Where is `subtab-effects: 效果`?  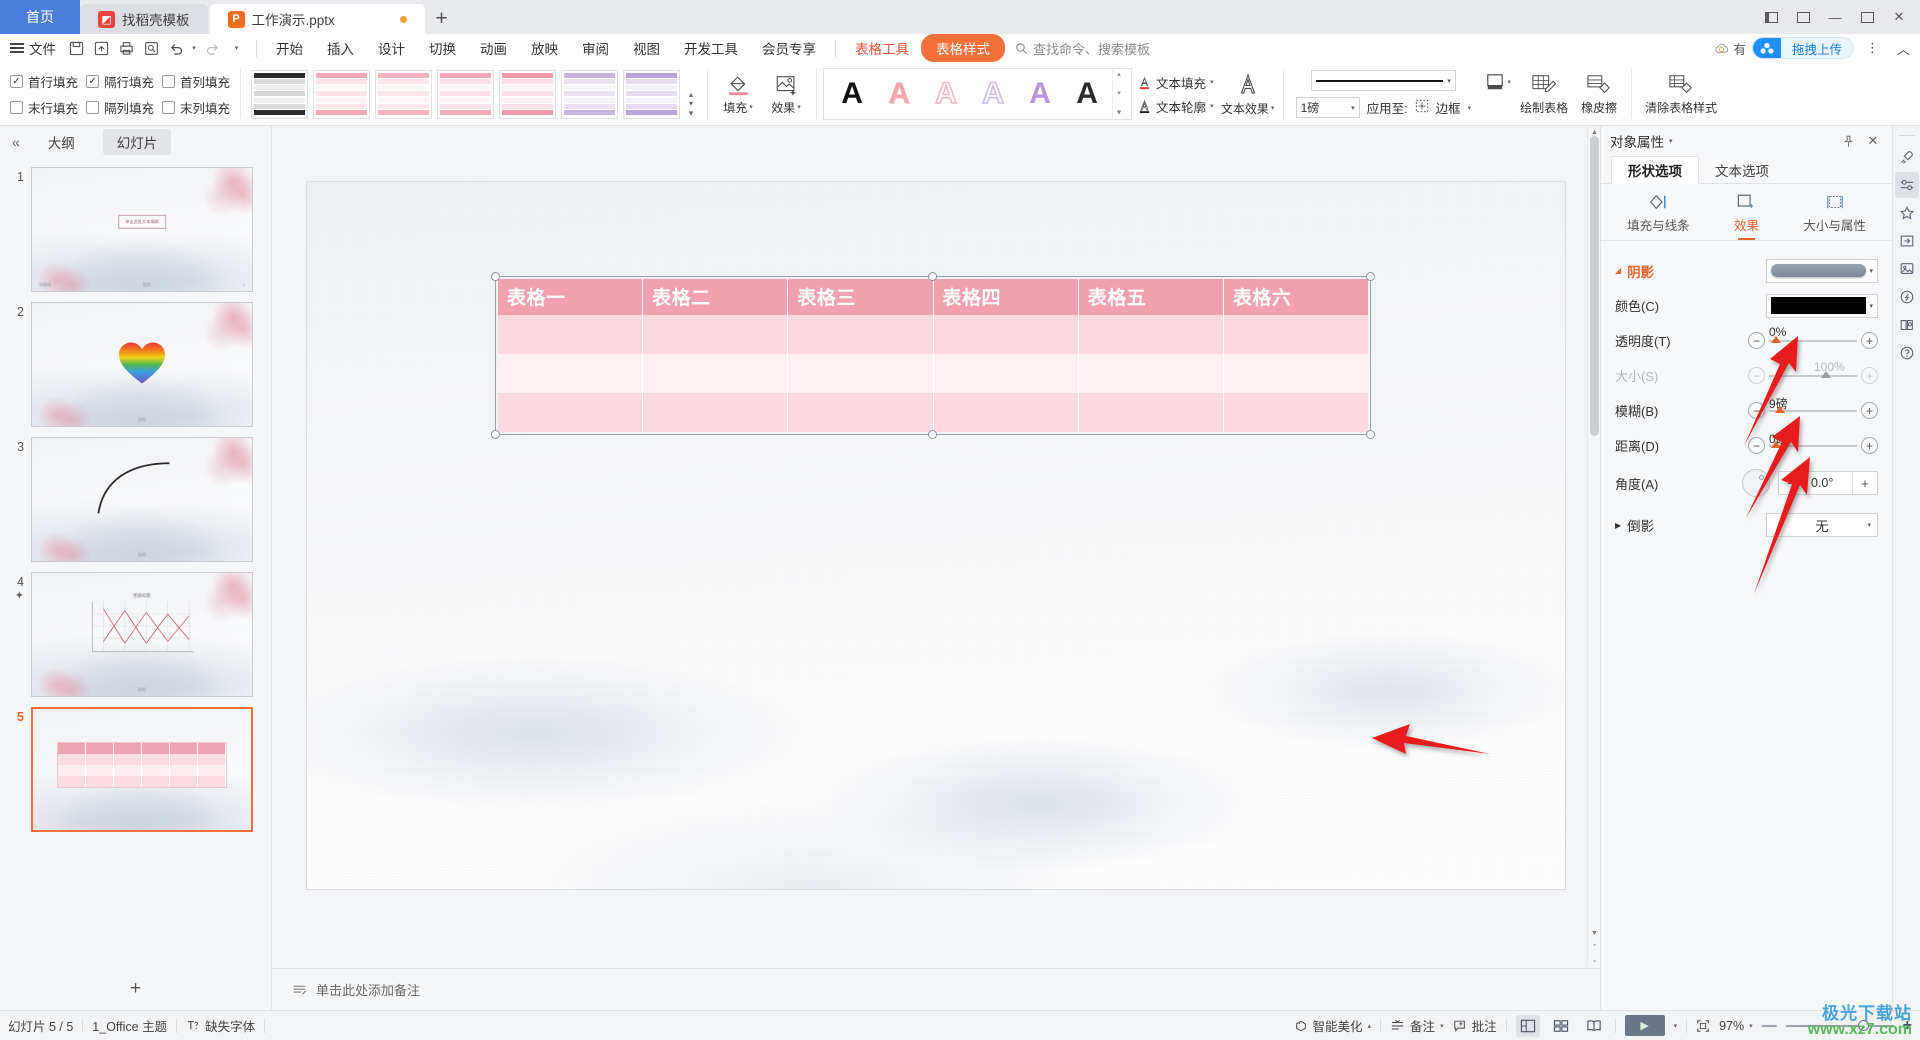 subtab-effects: 效果 is located at coordinates (1746, 216).